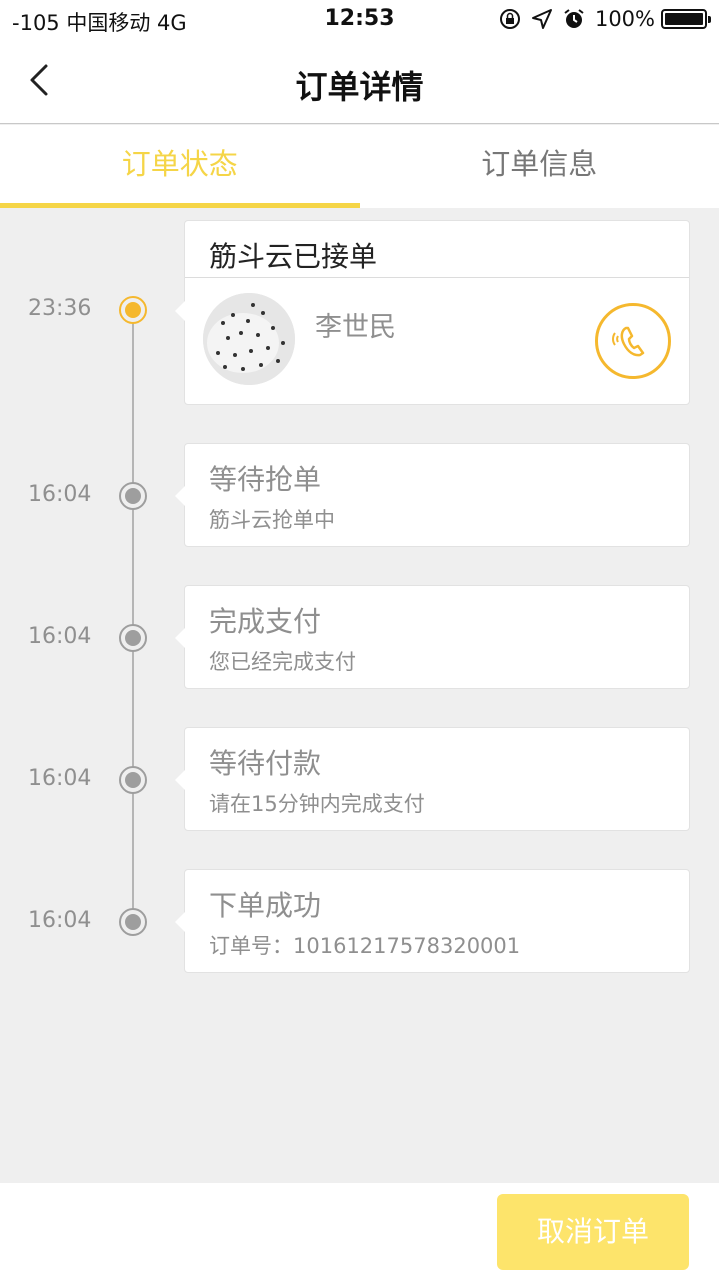 This screenshot has height=1280, width=719. What do you see at coordinates (359, 20) in the screenshot?
I see `status-bar: -105 中国移动 4G 12:53 100%` at bounding box center [359, 20].